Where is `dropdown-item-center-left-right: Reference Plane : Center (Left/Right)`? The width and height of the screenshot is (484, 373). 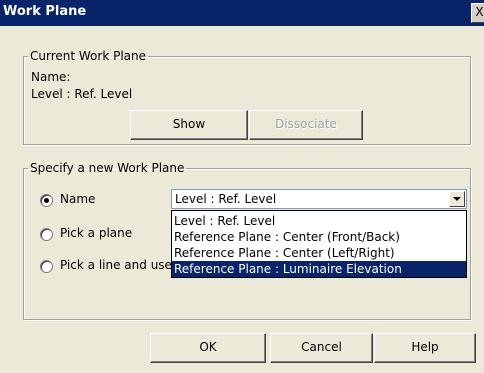
dropdown-item-center-left-right: Reference Plane : Center (Left/Right) is located at coordinates (319, 253).